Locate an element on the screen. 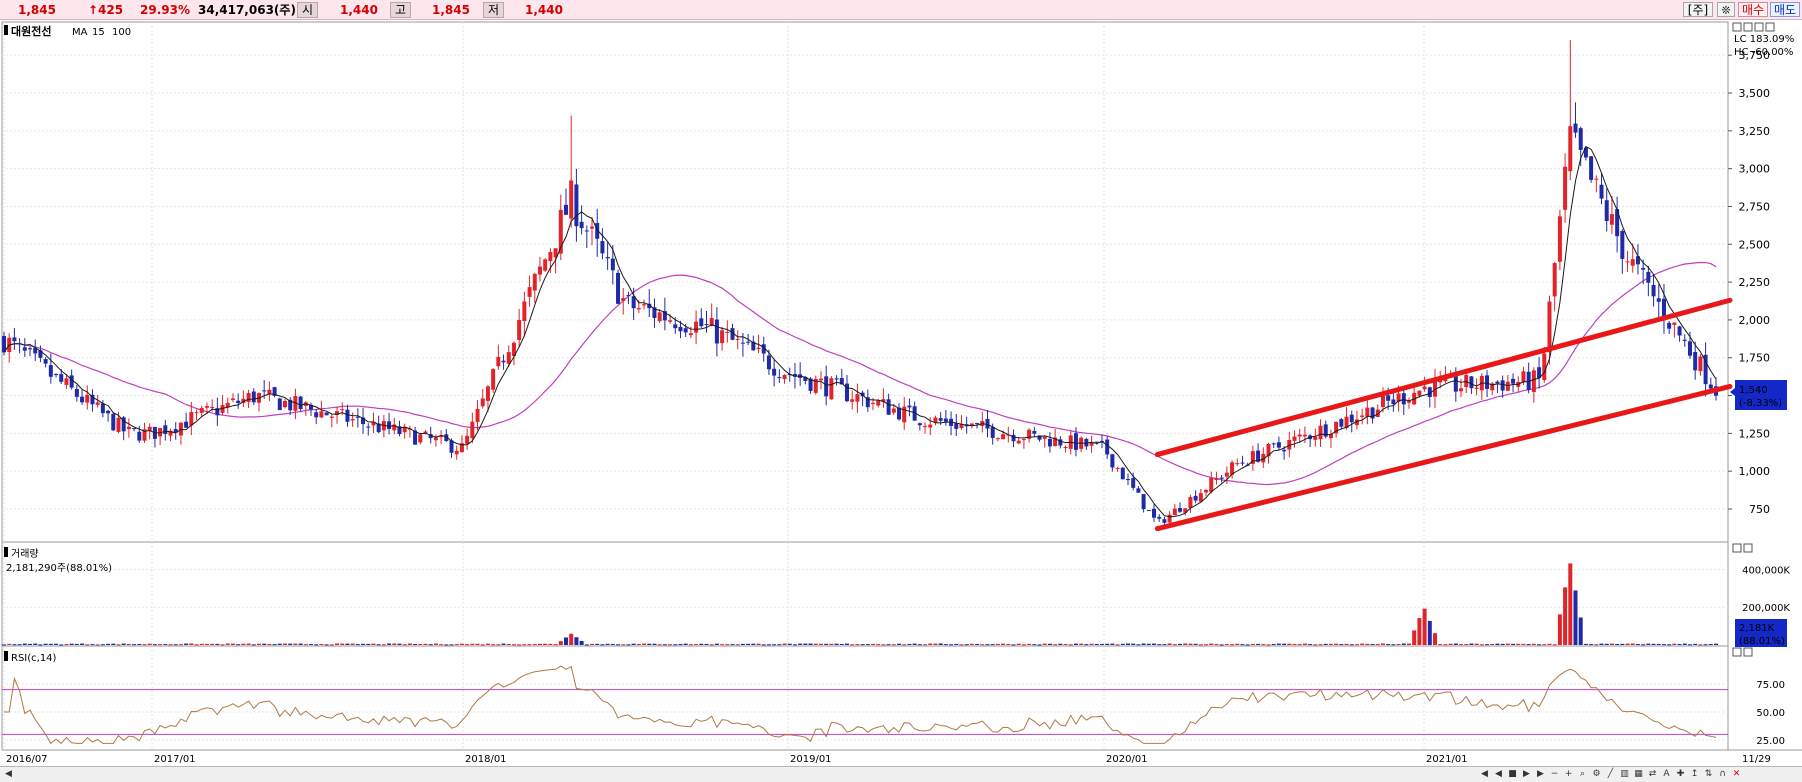 Image resolution: width=1802 pixels, height=782 pixels. sort-icon: ⇅ is located at coordinates (1708, 774).